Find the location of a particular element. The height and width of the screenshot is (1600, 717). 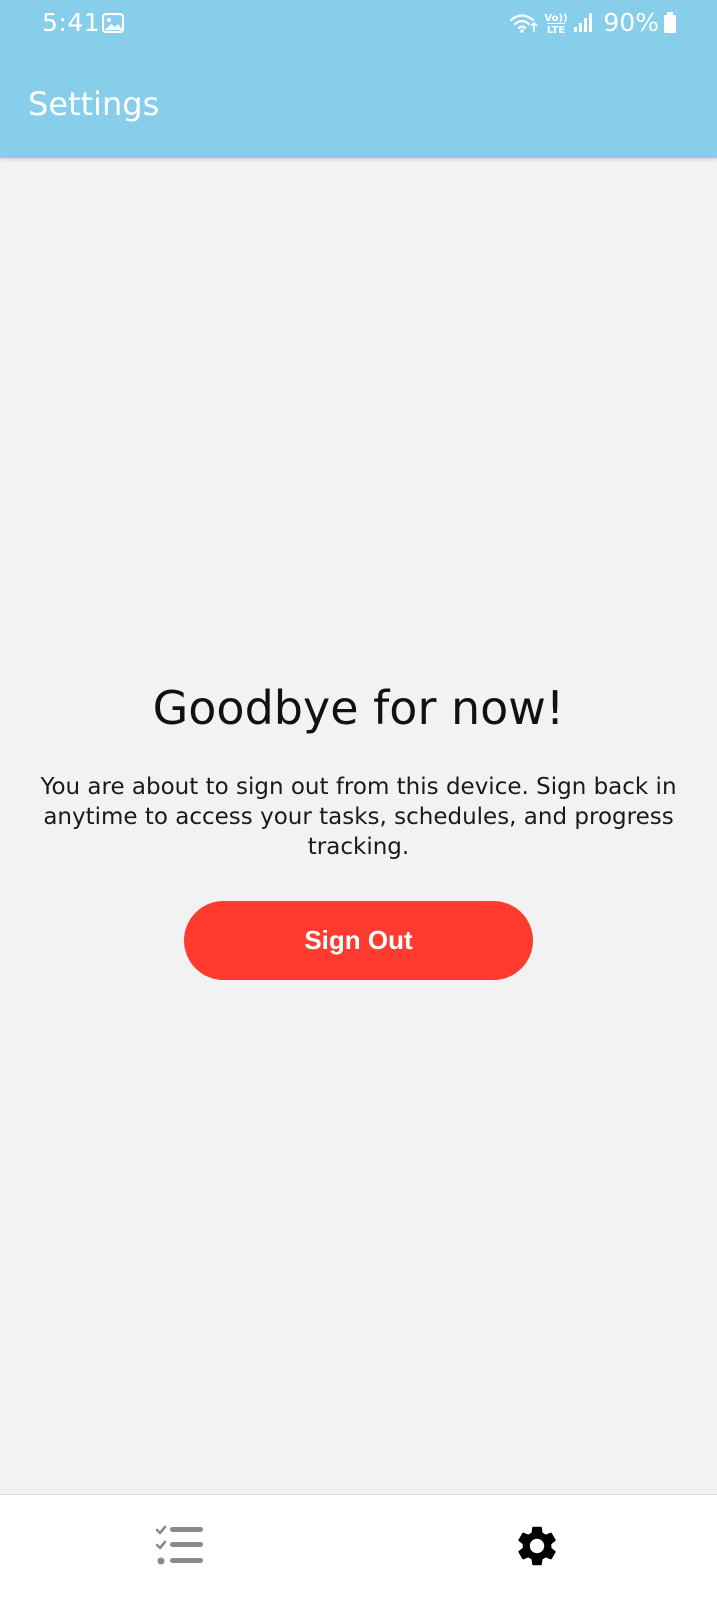

volte-icon: Vo)) LTE is located at coordinates (556, 23).